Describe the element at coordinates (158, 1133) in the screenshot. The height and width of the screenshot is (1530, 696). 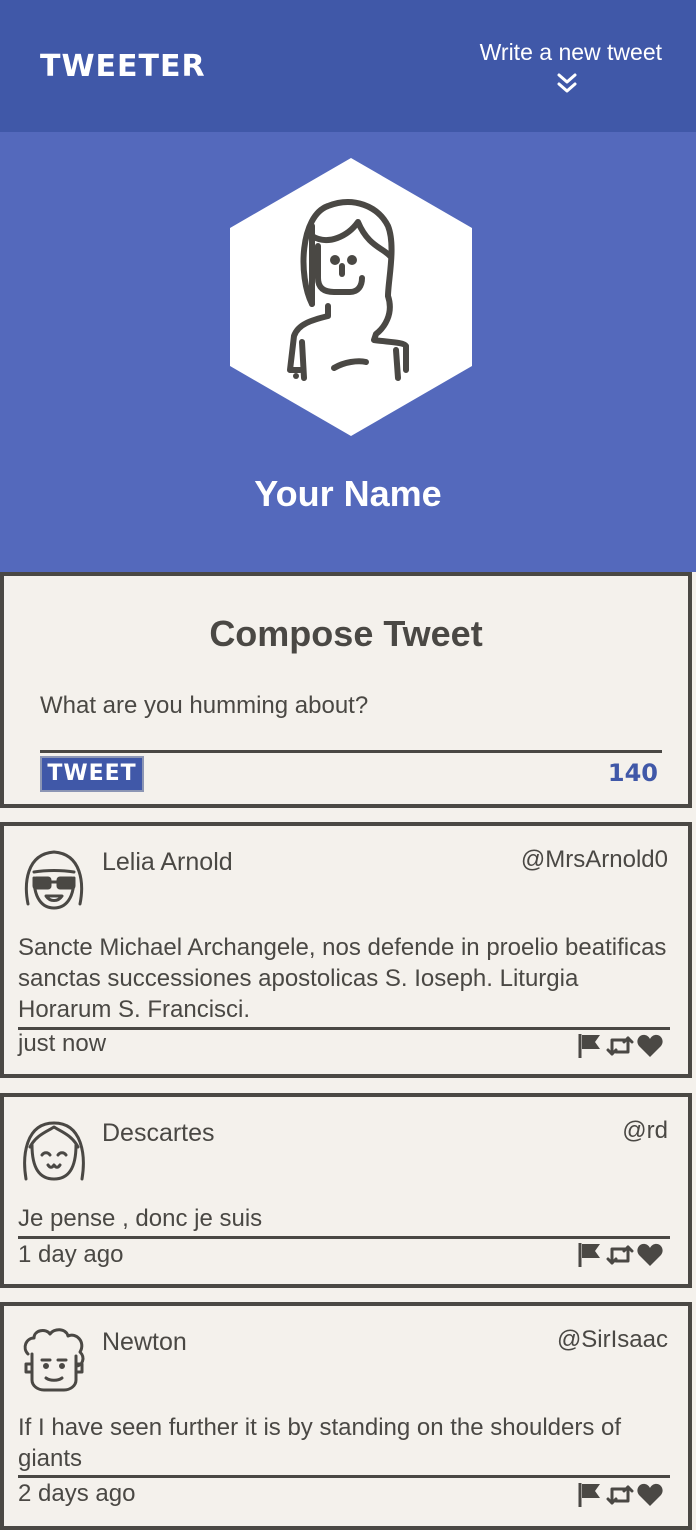
I see `tweet-author-name: Descartes` at that location.